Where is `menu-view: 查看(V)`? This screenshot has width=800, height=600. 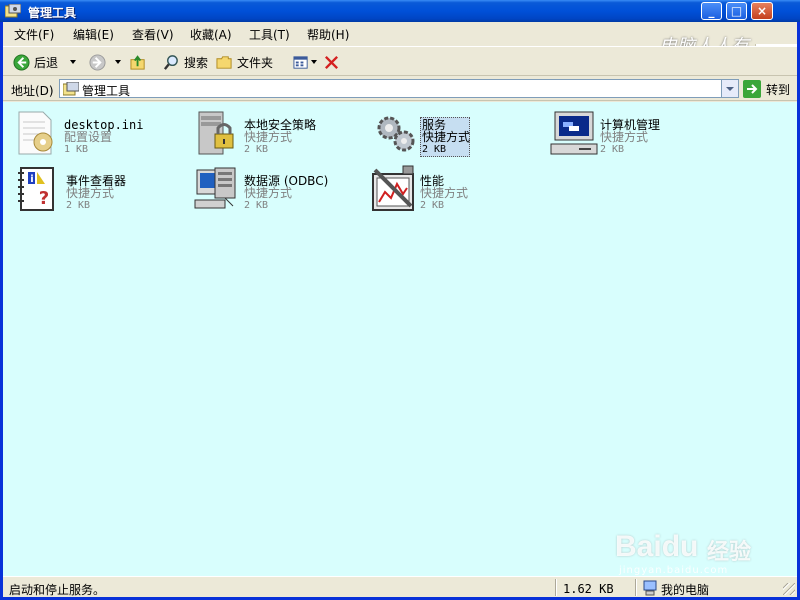
menu-view: 查看(V) is located at coordinates (153, 34).